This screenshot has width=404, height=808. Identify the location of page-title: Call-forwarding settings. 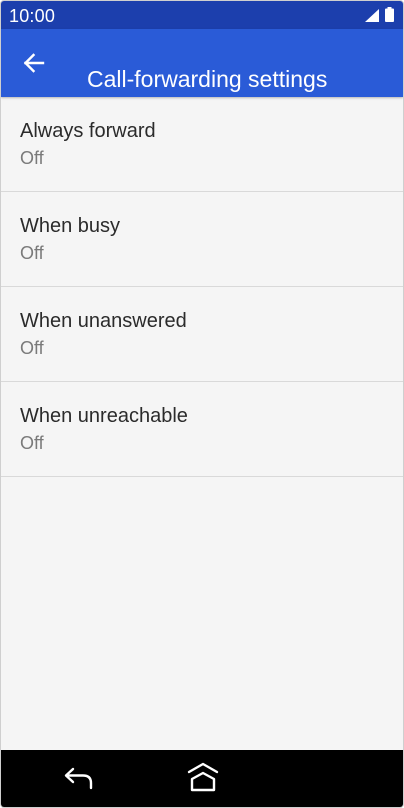
(207, 79).